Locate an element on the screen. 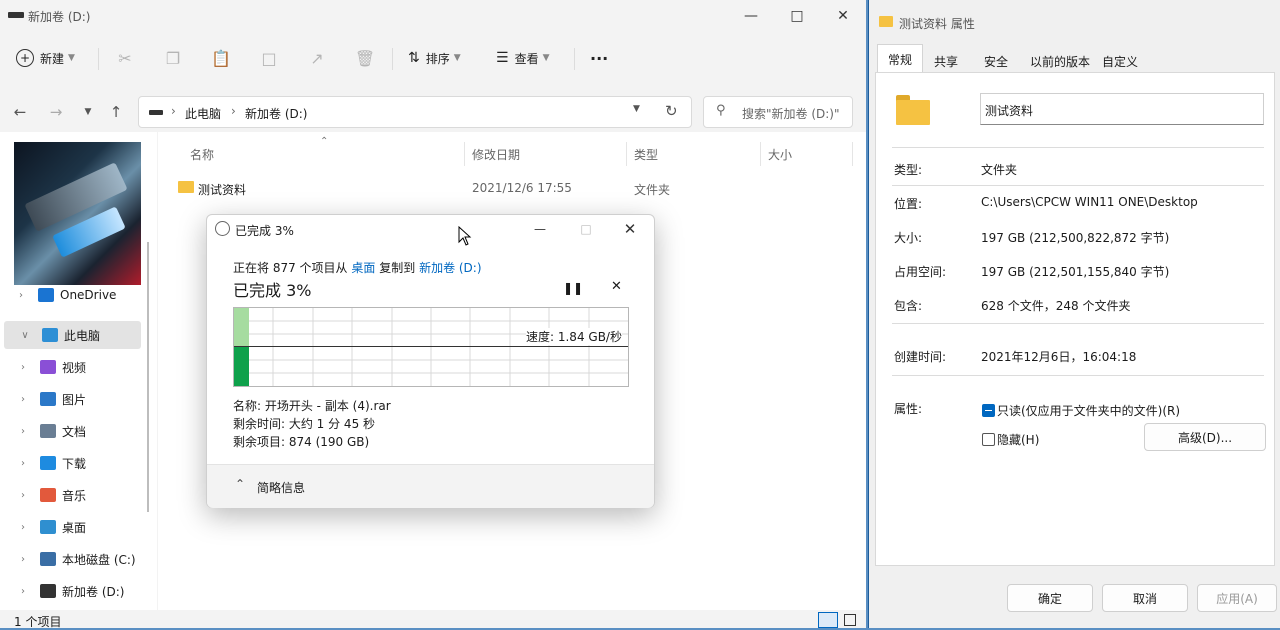 Image resolution: width=1280 pixels, height=630 pixels. more-button: ··· is located at coordinates (599, 58).